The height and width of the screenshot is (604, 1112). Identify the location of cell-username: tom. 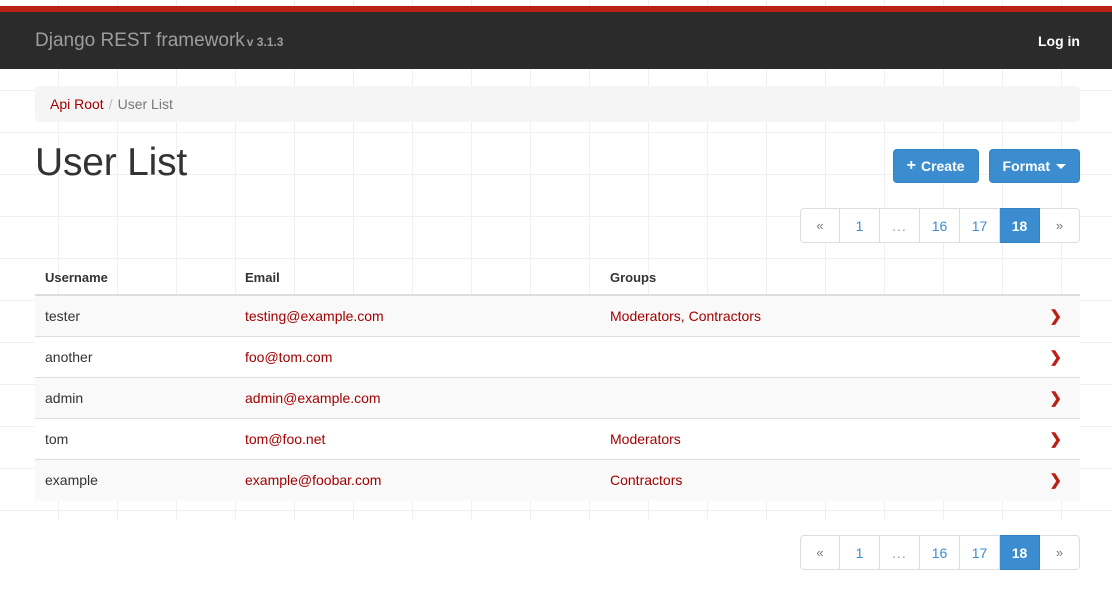
(135, 439).